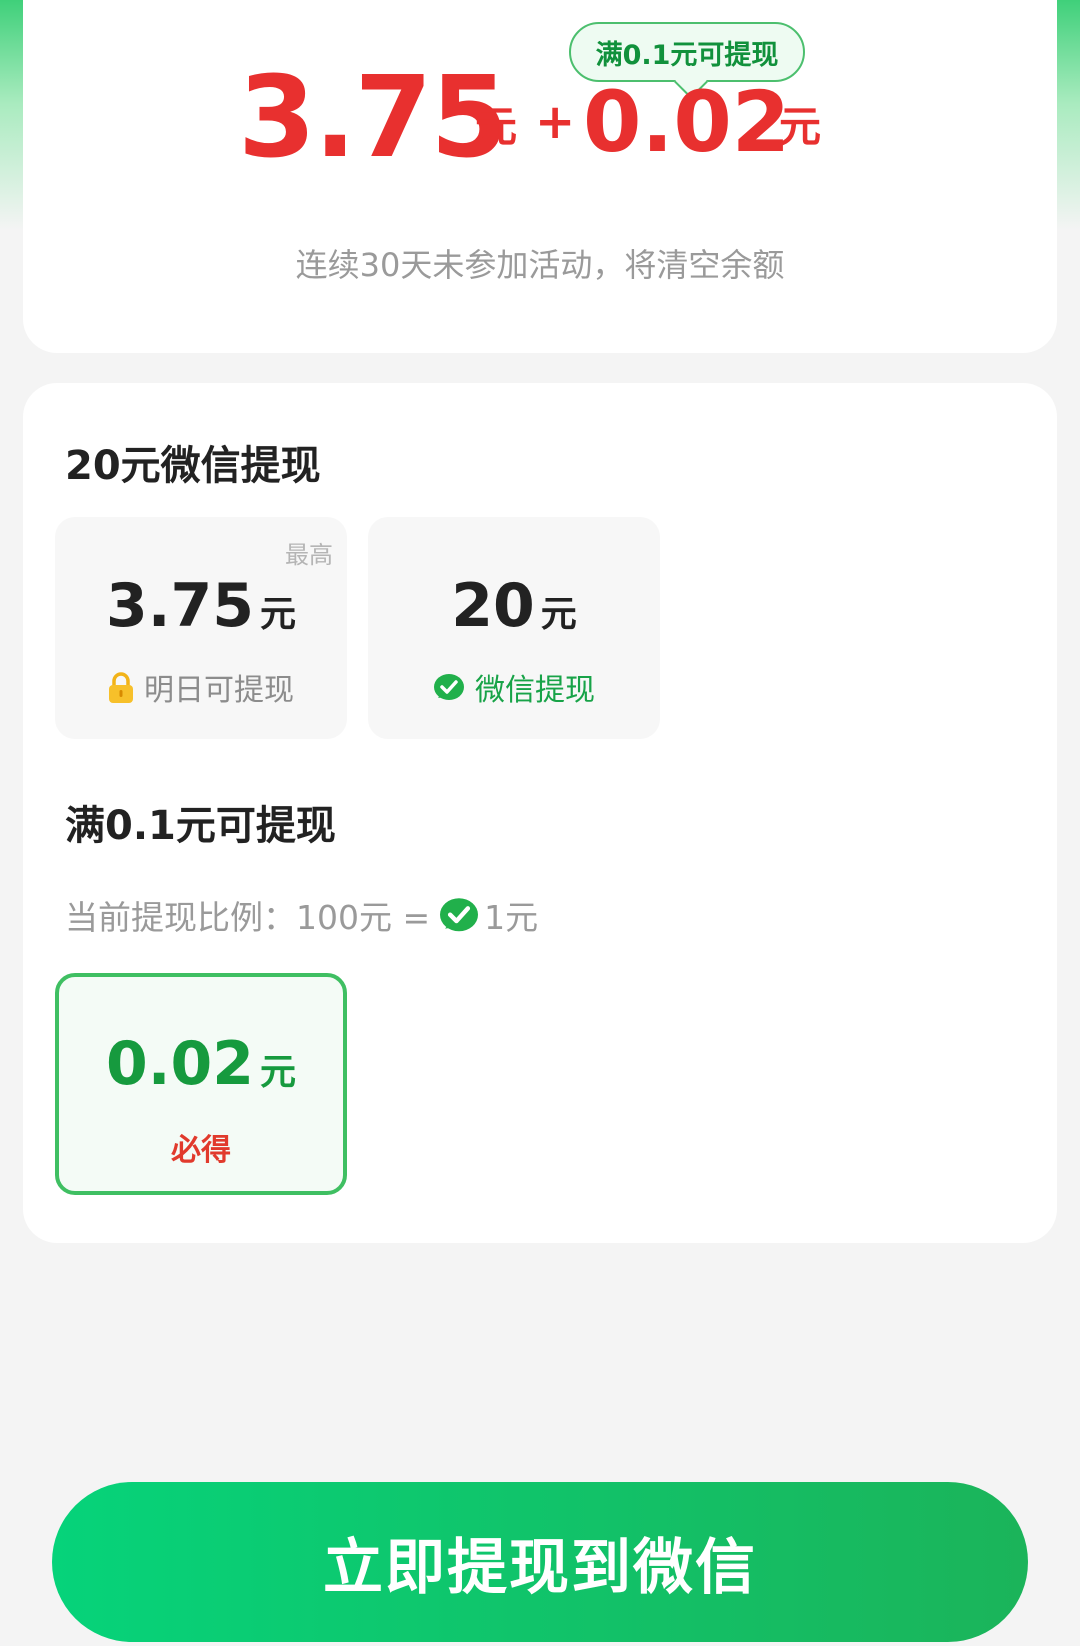 Image resolution: width=1080 pixels, height=1646 pixels. I want to click on extra-balance: 0.02, so click(687, 122).